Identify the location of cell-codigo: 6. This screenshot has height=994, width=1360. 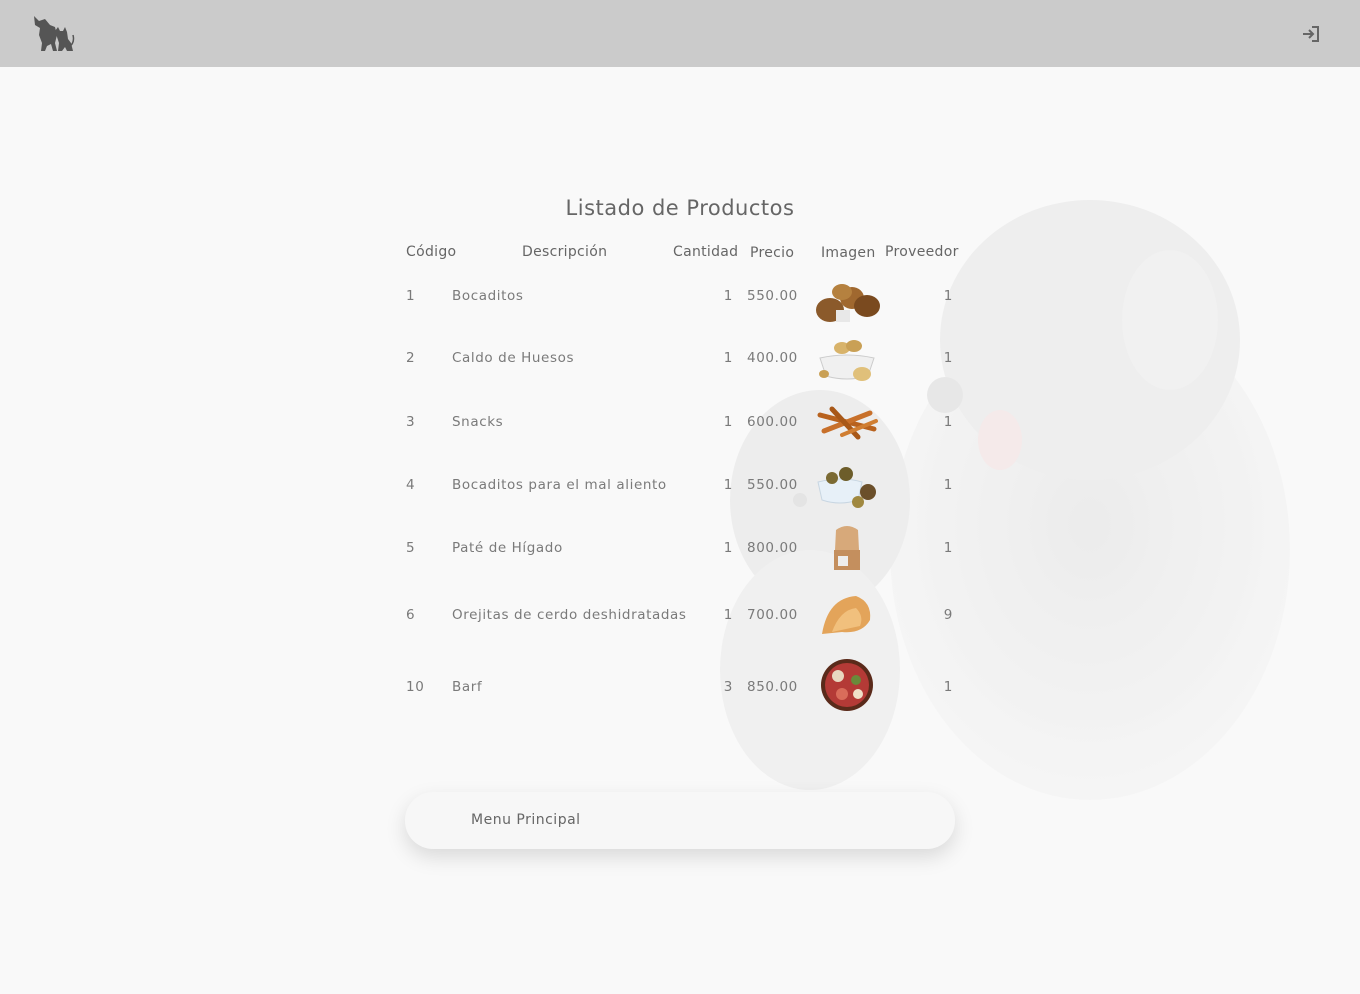
(411, 615).